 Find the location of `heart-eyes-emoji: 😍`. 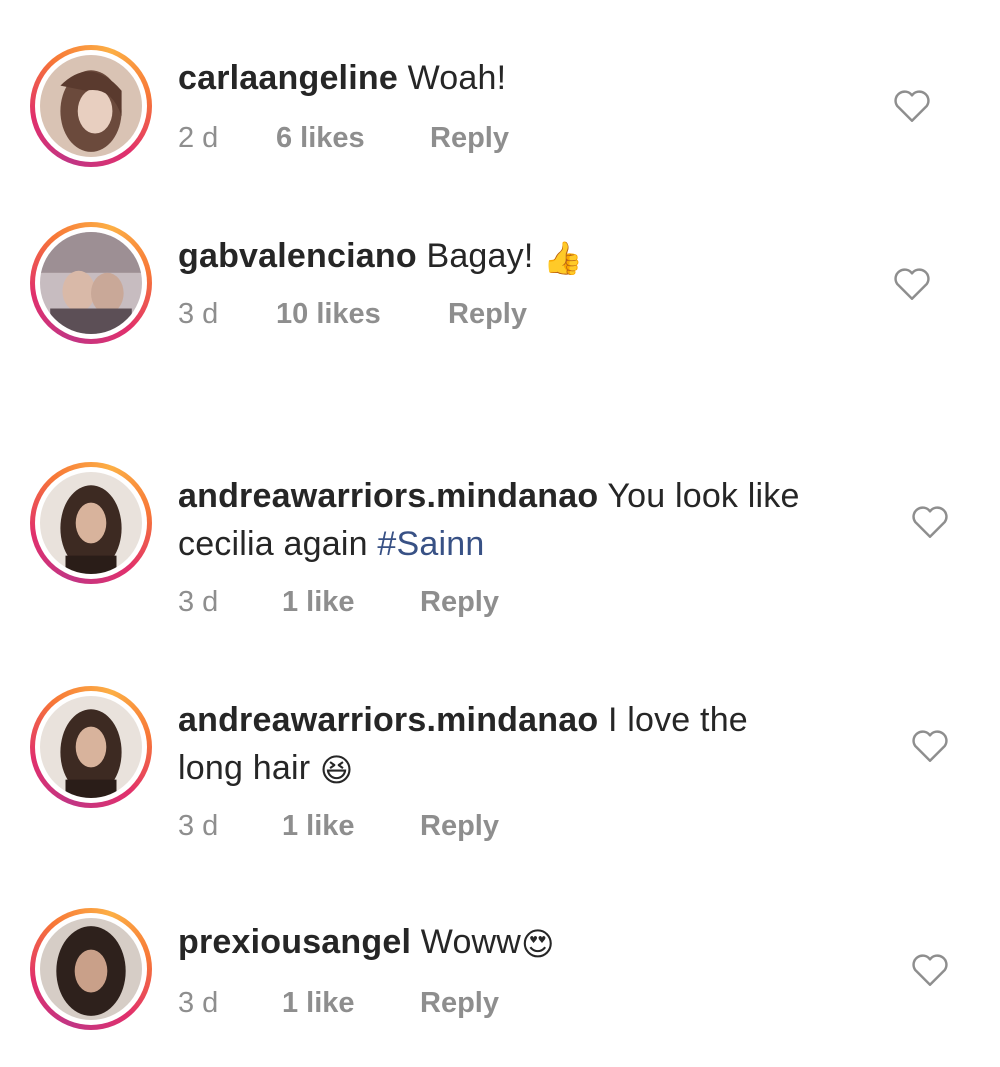

heart-eyes-emoji: 😍 is located at coordinates (538, 944).